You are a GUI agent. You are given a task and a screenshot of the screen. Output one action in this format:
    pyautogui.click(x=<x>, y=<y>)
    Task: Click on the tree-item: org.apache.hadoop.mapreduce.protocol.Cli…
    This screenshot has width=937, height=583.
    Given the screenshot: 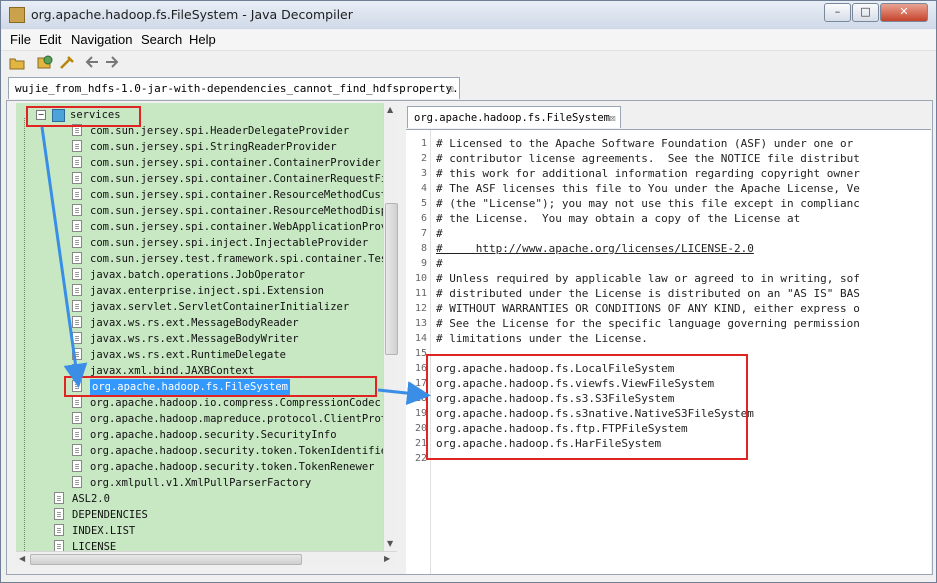 What is the action you would take?
    pyautogui.click(x=206, y=419)
    